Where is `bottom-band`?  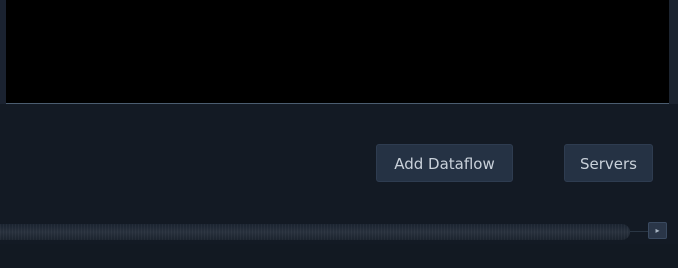
bottom-band is located at coordinates (339, 256).